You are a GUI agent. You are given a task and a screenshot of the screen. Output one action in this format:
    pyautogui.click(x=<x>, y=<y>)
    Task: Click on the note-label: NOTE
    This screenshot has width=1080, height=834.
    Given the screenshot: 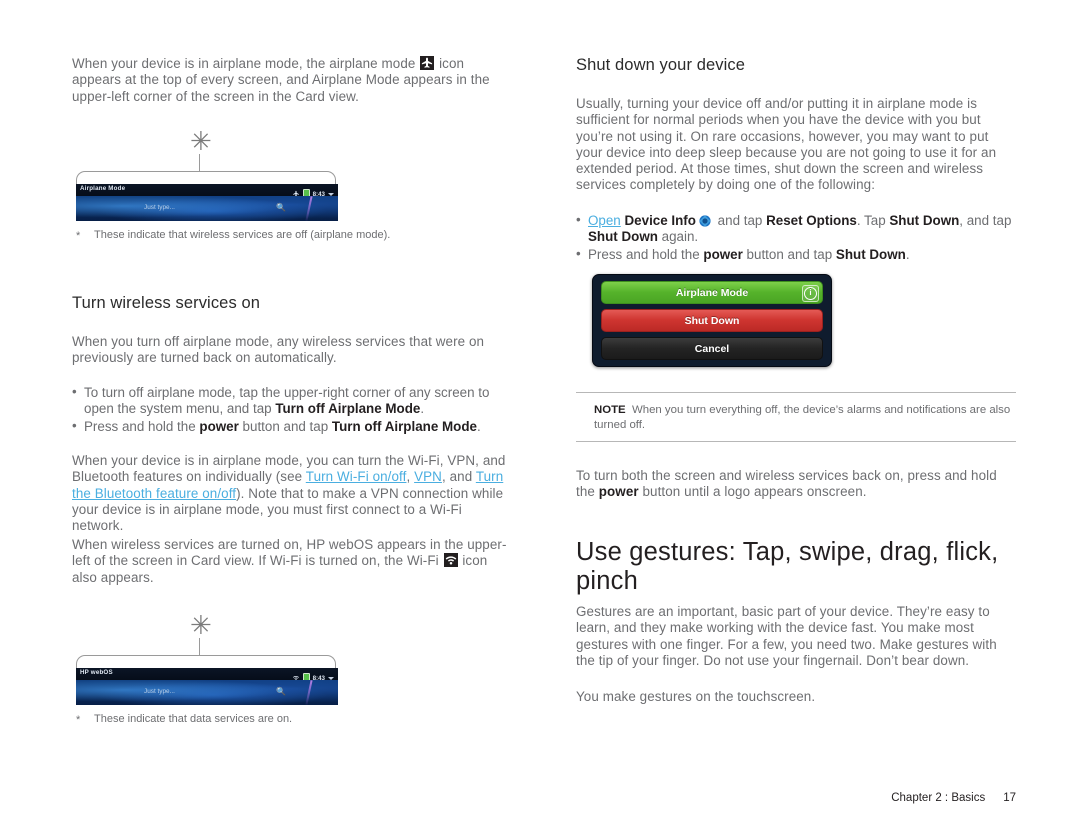 What is the action you would take?
    pyautogui.click(x=610, y=410)
    